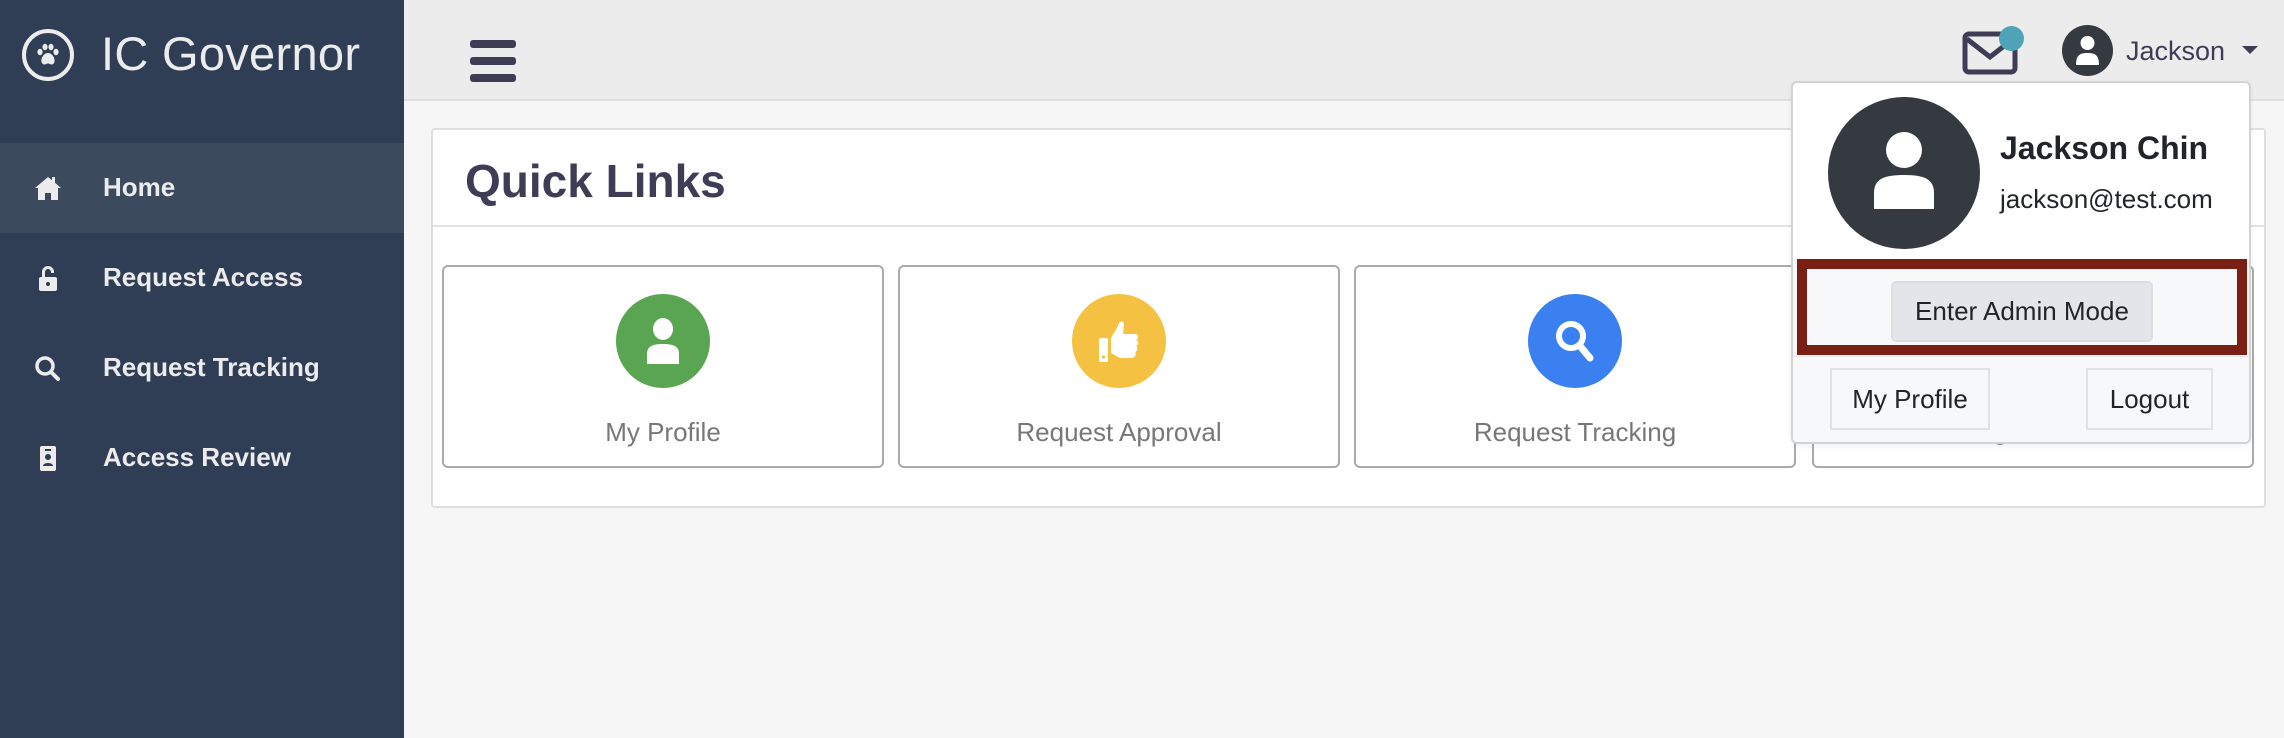 The height and width of the screenshot is (738, 2284). Describe the element at coordinates (211, 367) in the screenshot. I see `sidebar-item-label: Request Tracking` at that location.